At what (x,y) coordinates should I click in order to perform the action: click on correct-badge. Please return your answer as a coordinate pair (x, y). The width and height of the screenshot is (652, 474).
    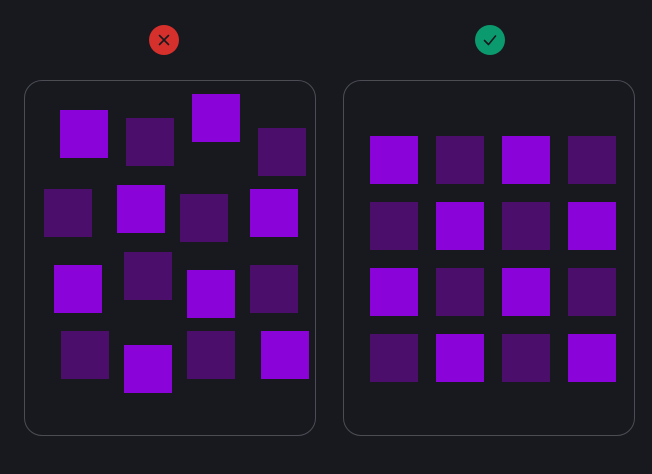
    Looking at the image, I should click on (490, 40).